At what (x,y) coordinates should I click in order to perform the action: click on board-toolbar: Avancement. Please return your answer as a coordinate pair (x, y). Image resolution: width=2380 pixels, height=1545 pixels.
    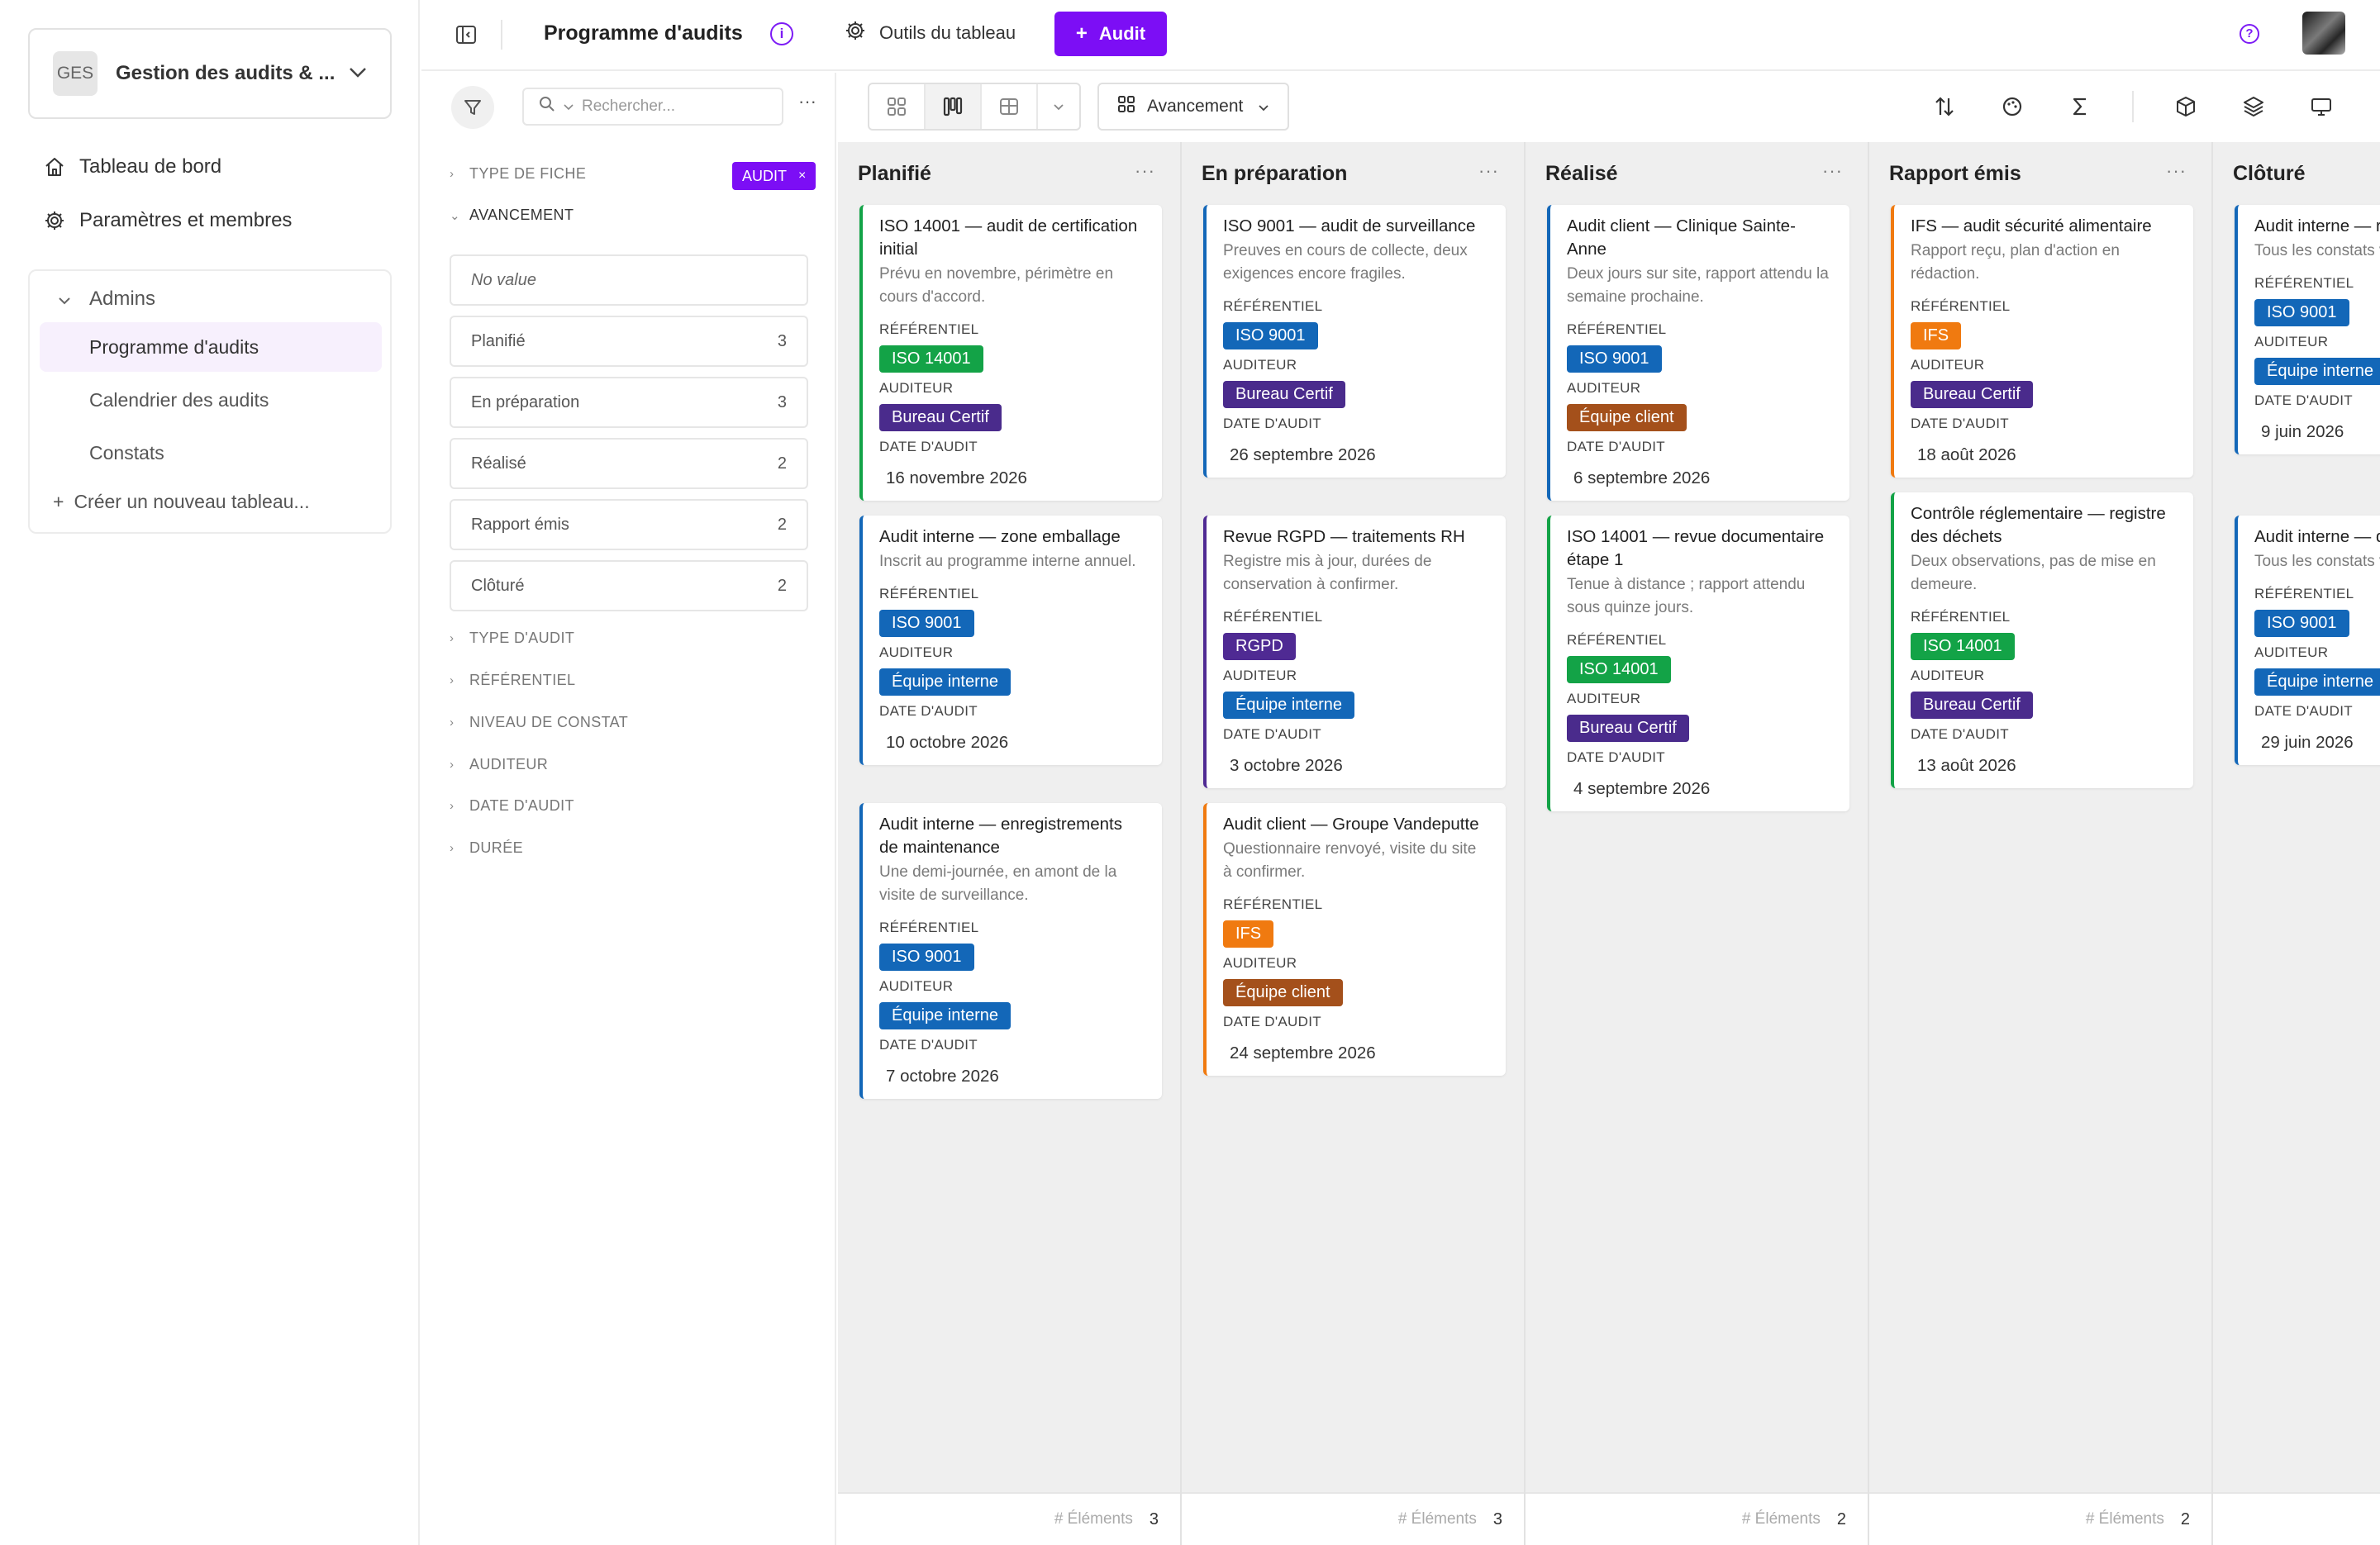
    Looking at the image, I should click on (1609, 107).